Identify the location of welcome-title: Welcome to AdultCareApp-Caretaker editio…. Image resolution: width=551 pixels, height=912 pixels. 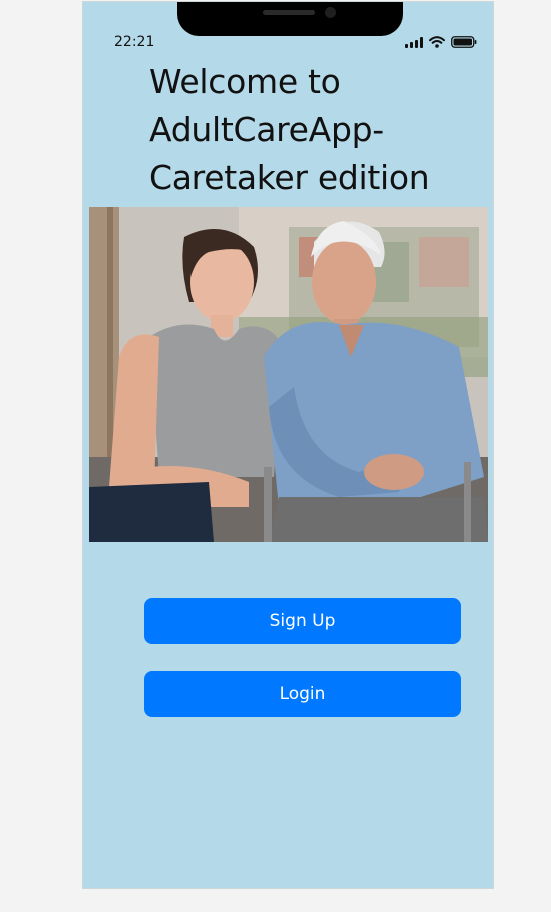
(289, 129).